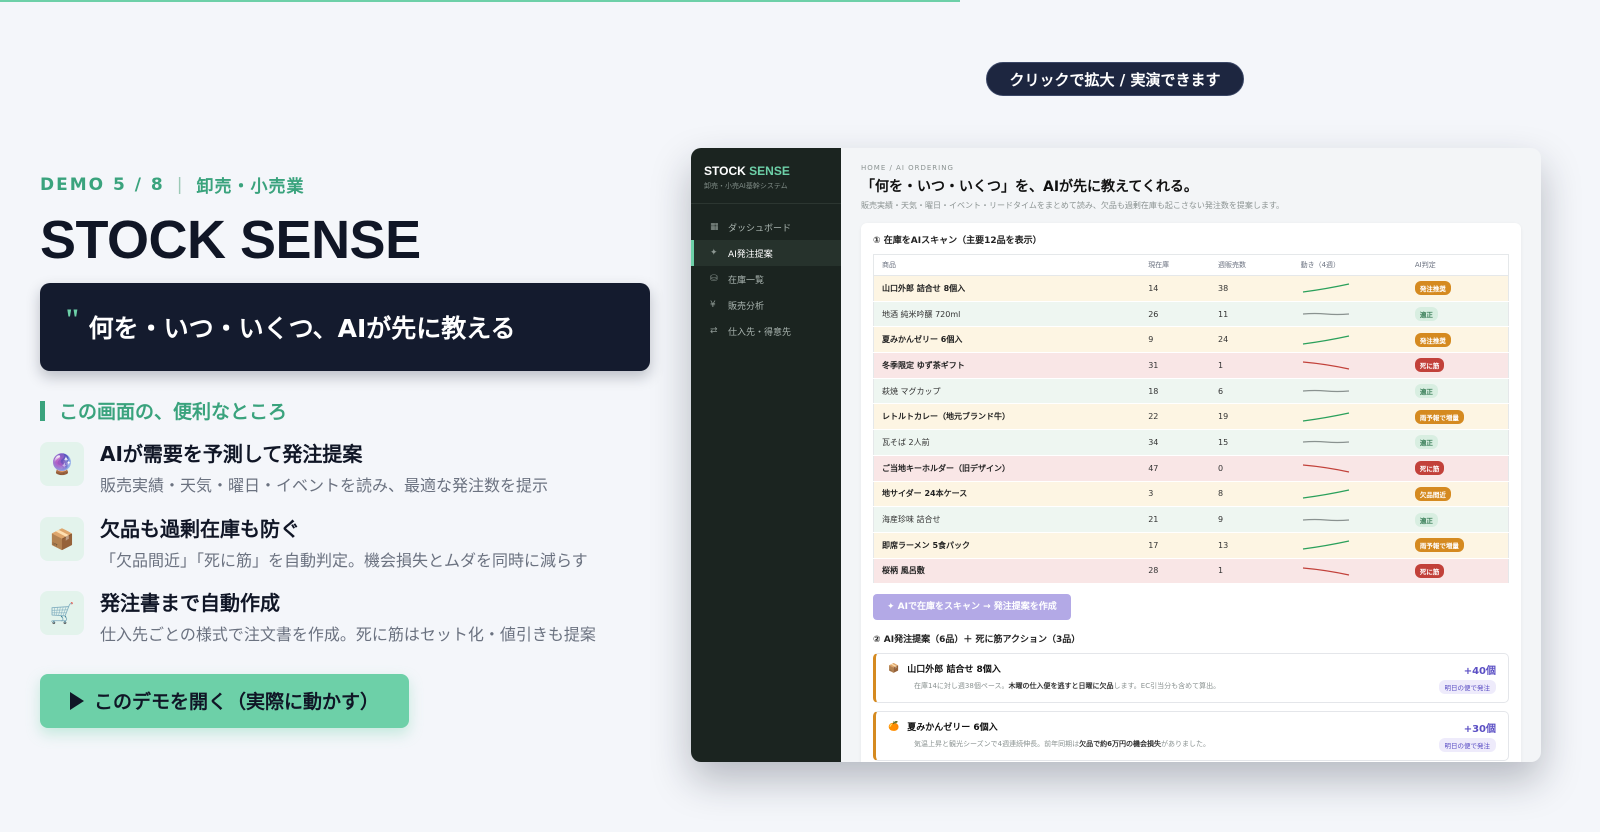  I want to click on product-name: 桜柄 風呂敷, so click(1007, 571).